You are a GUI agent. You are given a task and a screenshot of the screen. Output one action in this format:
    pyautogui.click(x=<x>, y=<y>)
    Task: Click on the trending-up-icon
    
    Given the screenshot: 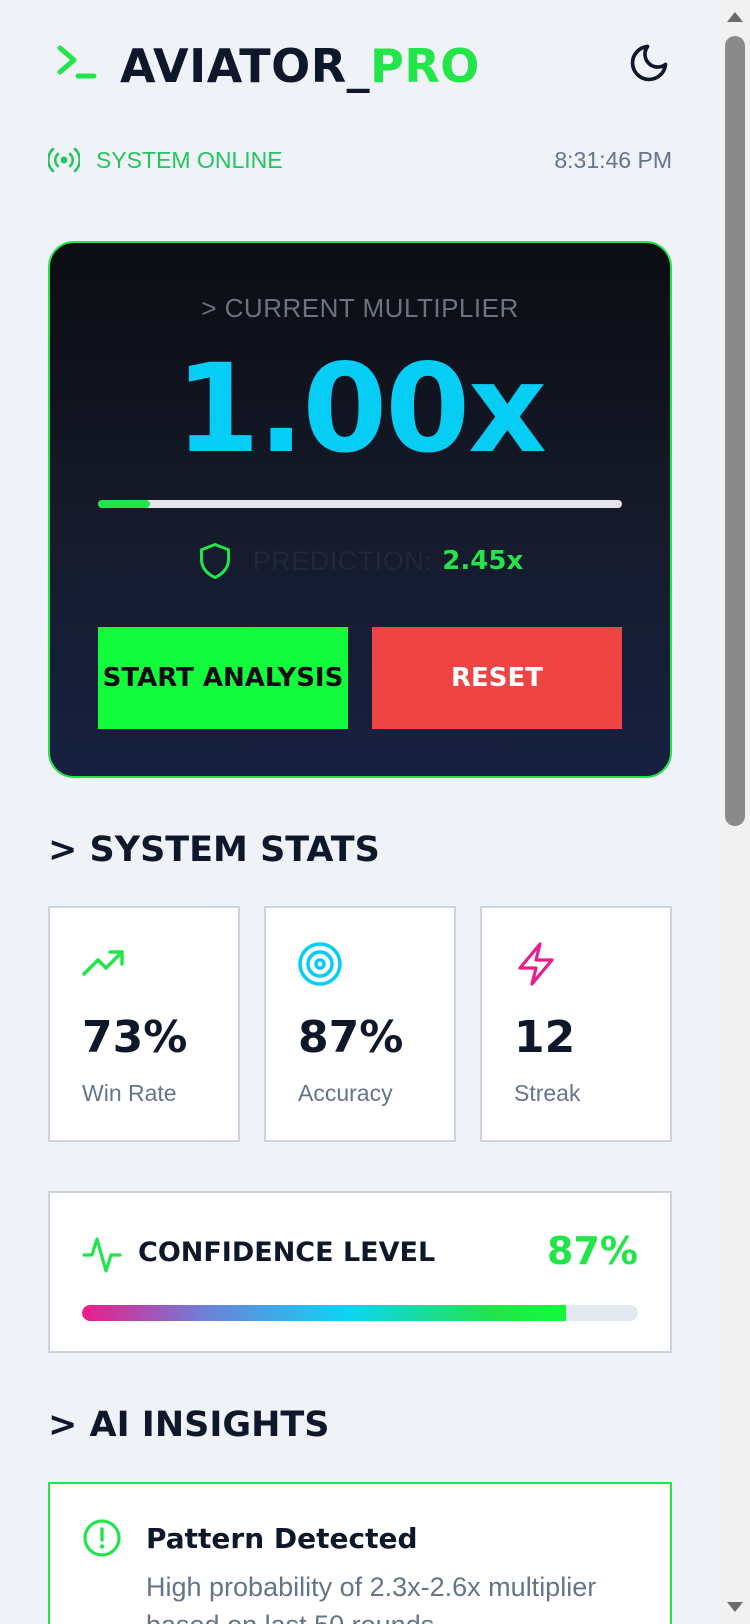 What is the action you would take?
    pyautogui.click(x=103, y=963)
    